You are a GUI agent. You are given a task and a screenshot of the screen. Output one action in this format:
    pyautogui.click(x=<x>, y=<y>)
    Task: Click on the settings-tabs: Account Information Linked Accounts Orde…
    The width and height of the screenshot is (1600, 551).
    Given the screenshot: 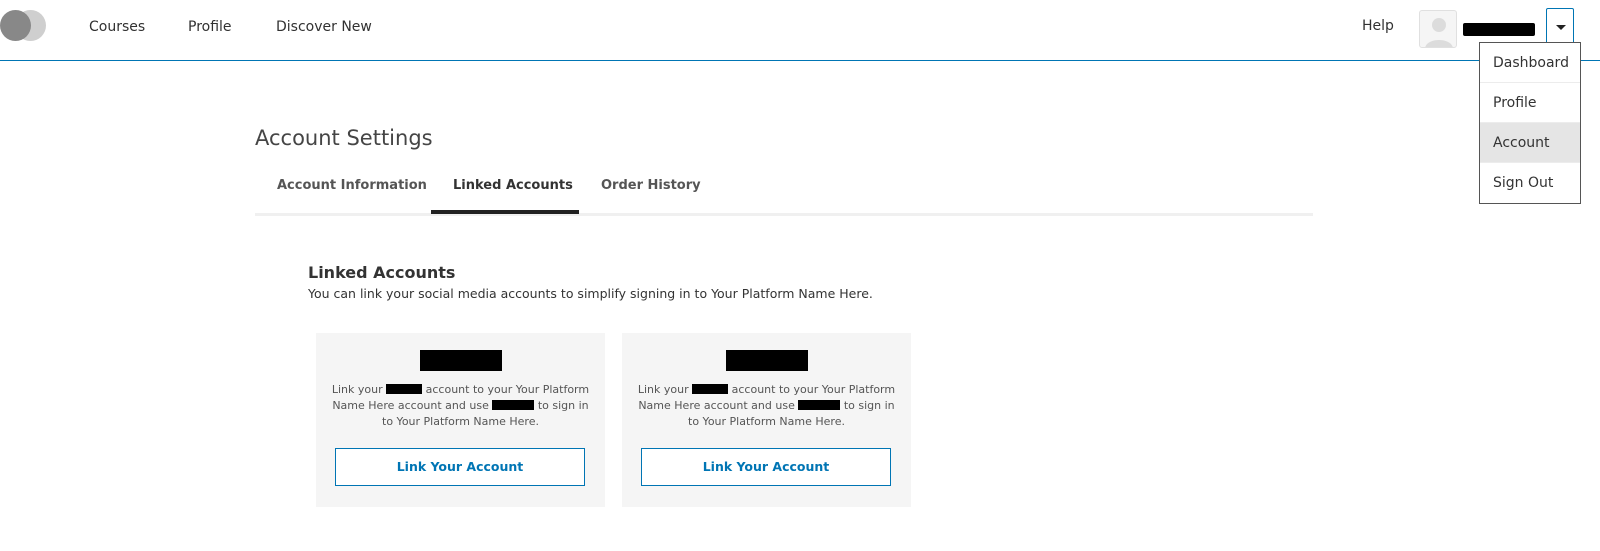 What is the action you would take?
    pyautogui.click(x=784, y=191)
    